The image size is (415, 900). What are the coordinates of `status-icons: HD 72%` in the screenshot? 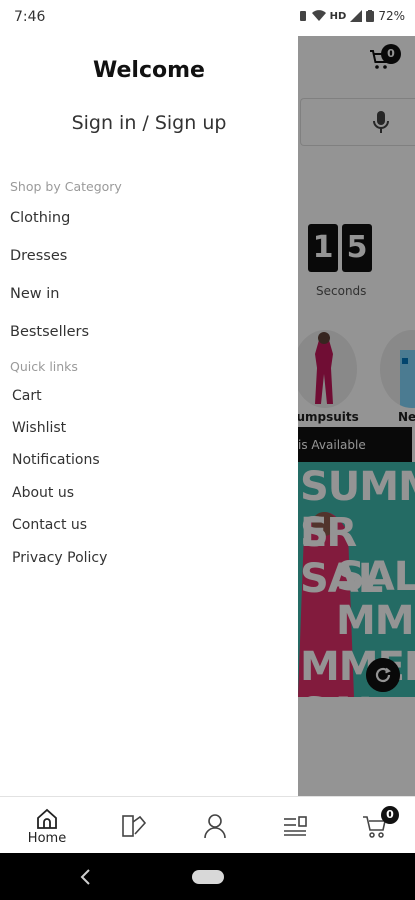 It's located at (351, 16).